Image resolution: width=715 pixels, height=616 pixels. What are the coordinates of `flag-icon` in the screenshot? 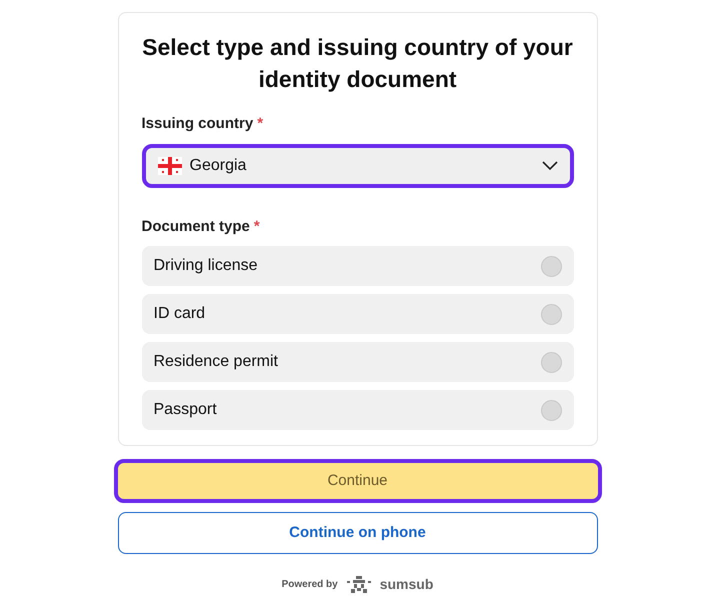 It's located at (170, 165).